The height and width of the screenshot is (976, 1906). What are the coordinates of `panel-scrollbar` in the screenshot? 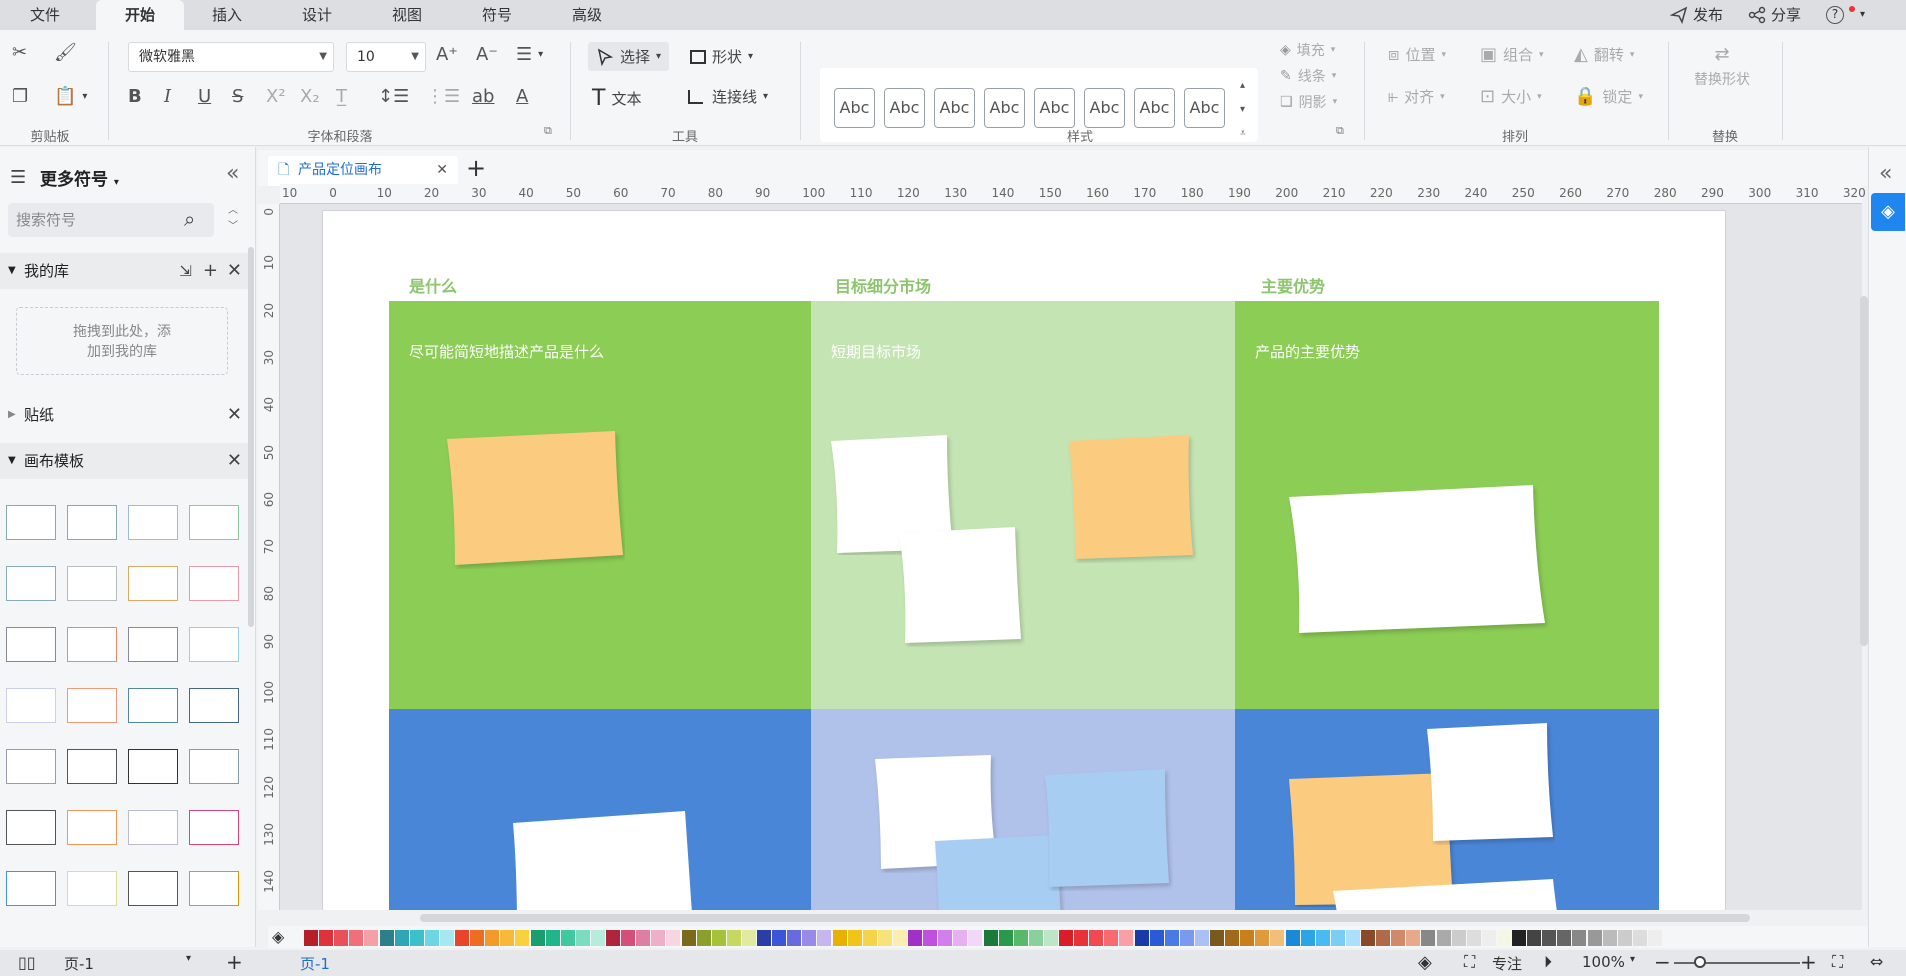 It's located at (251, 437).